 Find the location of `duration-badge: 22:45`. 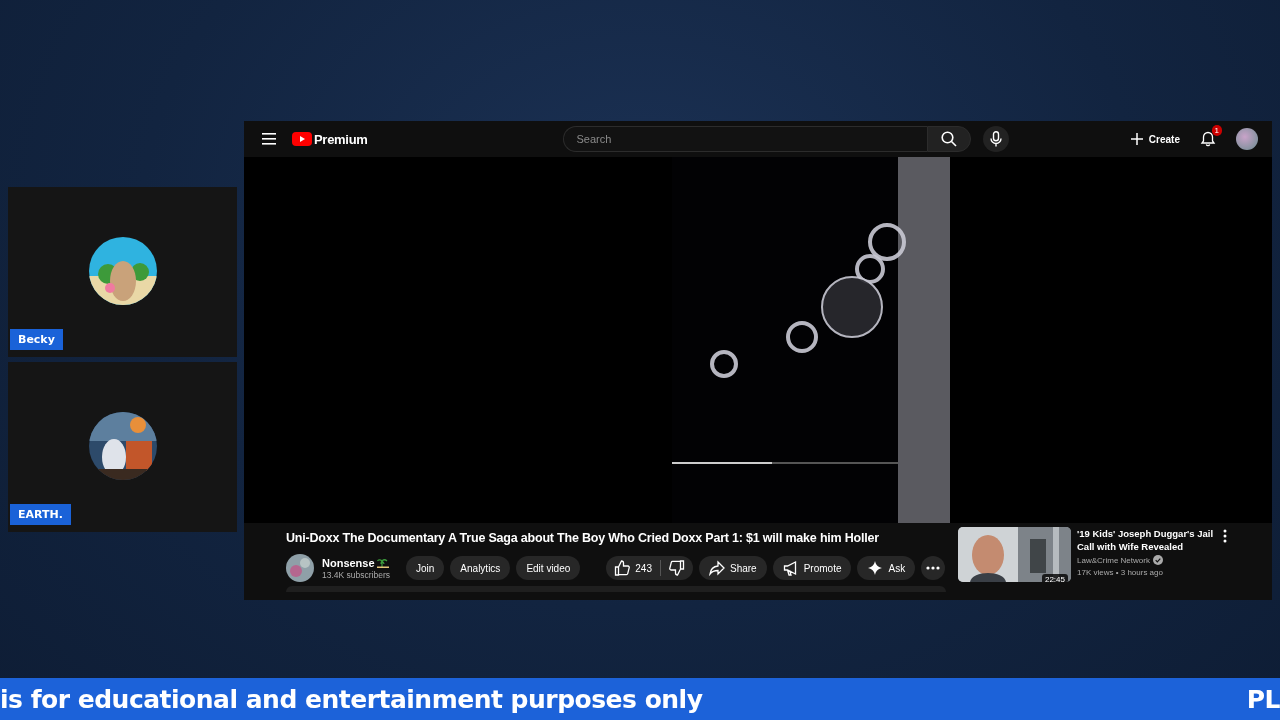

duration-badge: 22:45 is located at coordinates (1054, 578).